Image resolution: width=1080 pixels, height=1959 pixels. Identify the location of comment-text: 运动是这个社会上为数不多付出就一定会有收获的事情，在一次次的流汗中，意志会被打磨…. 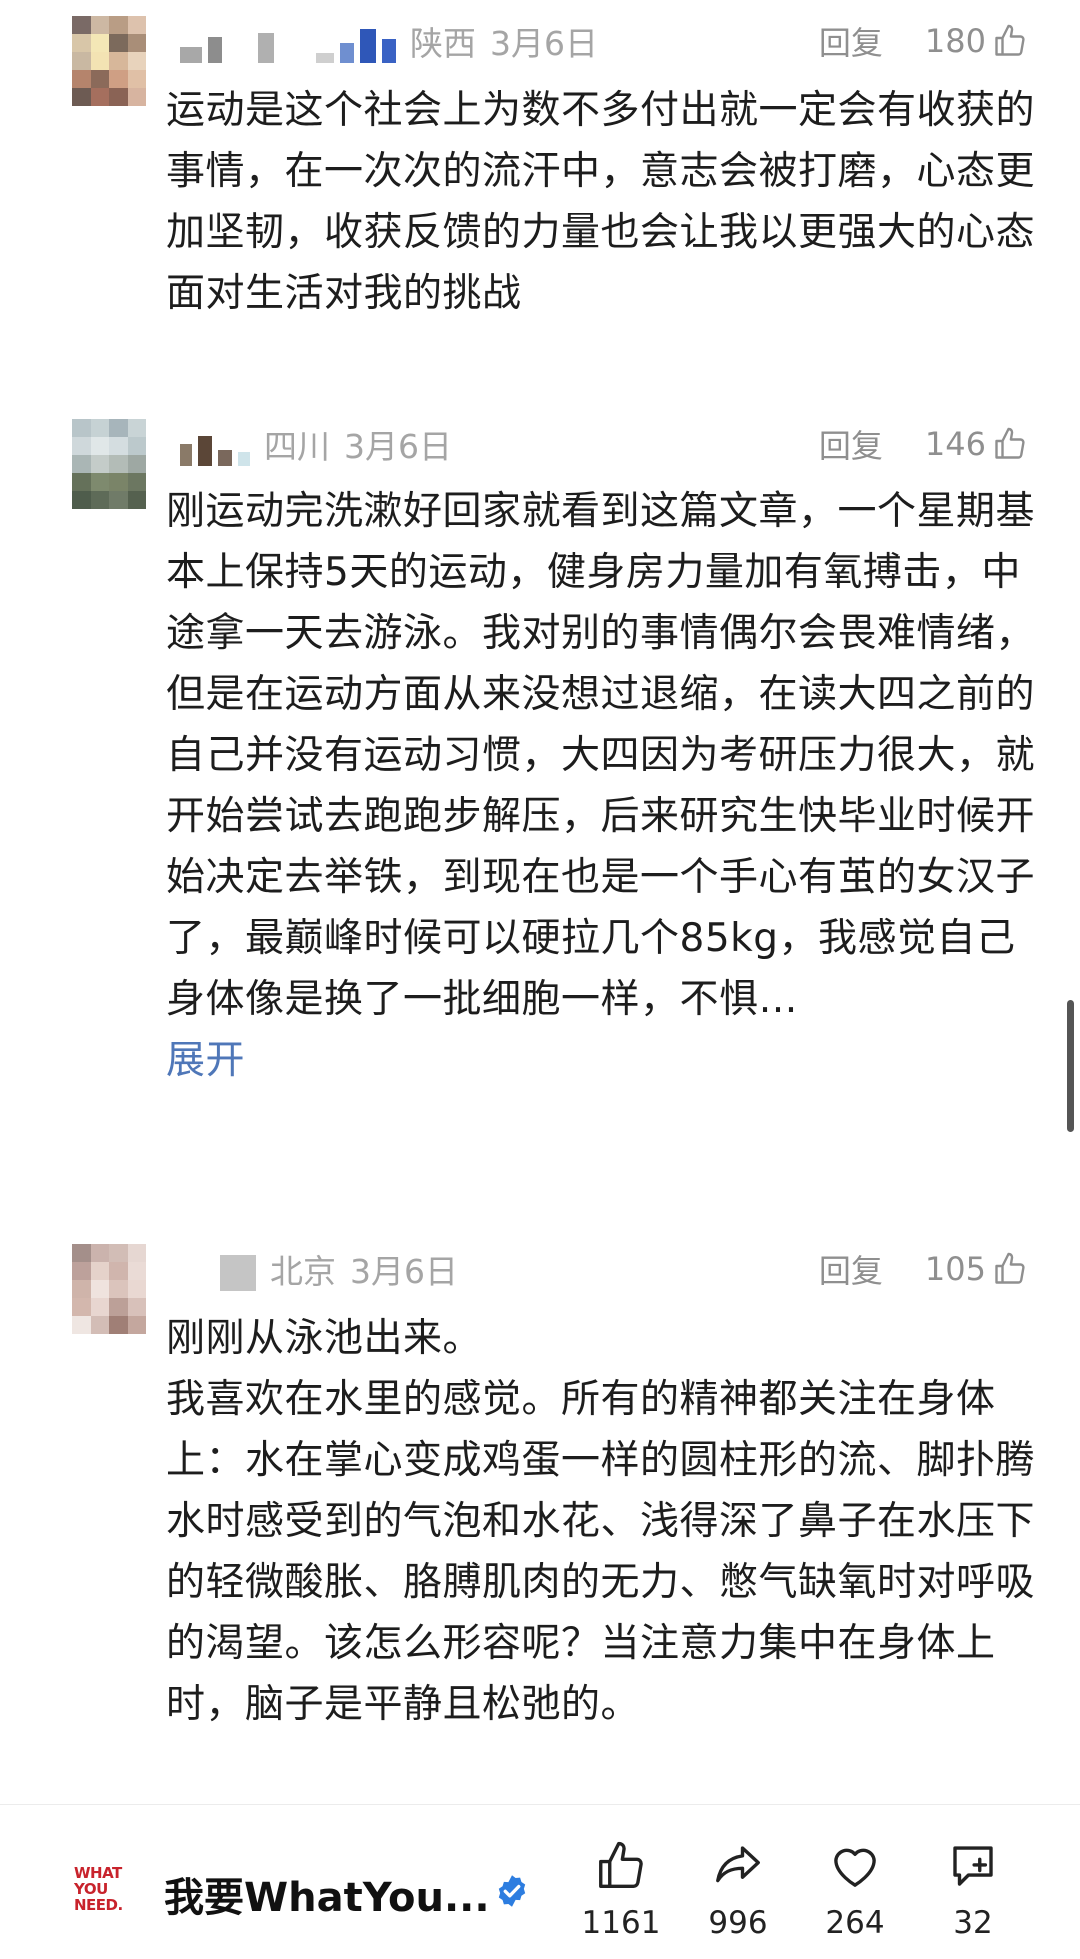
(601, 202).